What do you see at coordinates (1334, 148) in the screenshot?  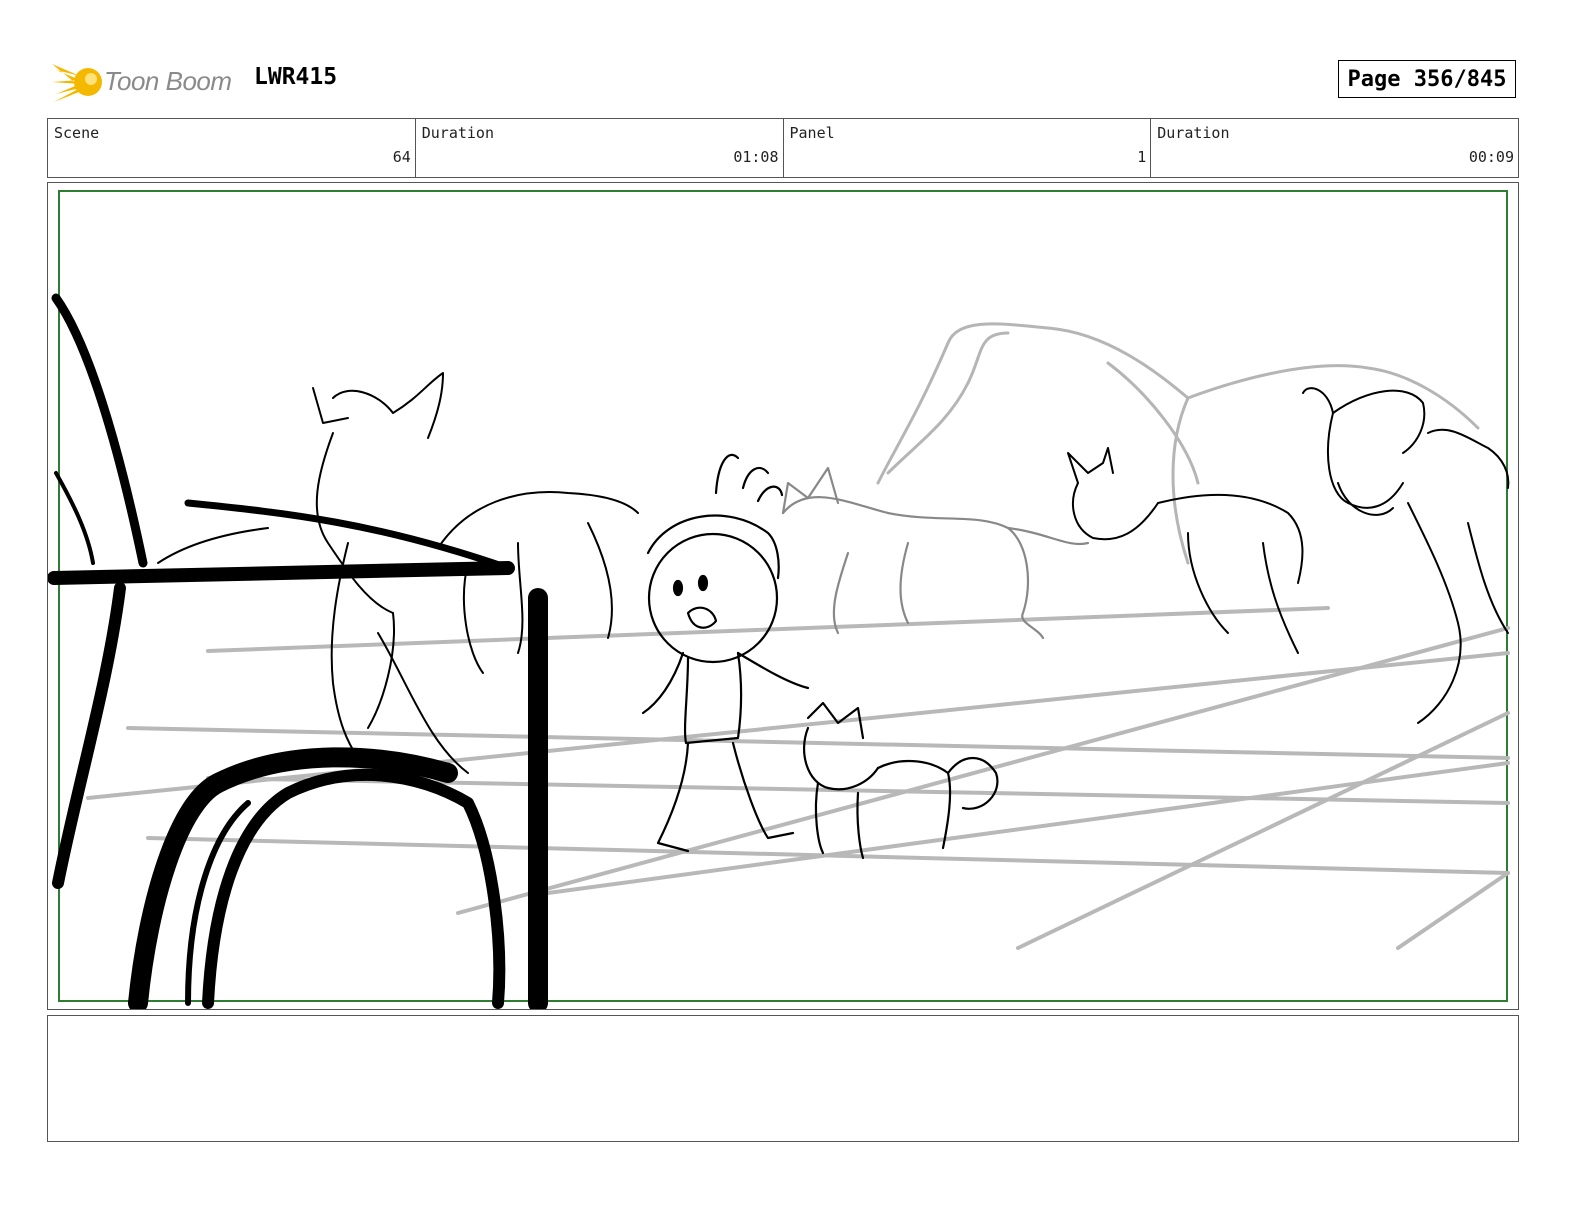 I see `panel-duration-cell: Duration 00:09` at bounding box center [1334, 148].